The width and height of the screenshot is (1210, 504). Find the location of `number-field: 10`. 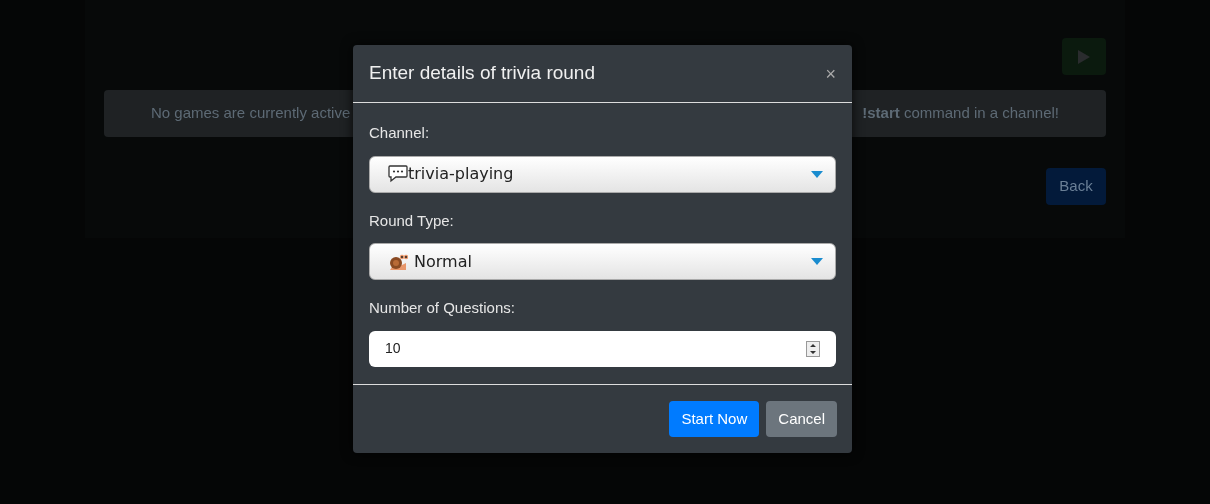

number-field: 10 is located at coordinates (602, 348).